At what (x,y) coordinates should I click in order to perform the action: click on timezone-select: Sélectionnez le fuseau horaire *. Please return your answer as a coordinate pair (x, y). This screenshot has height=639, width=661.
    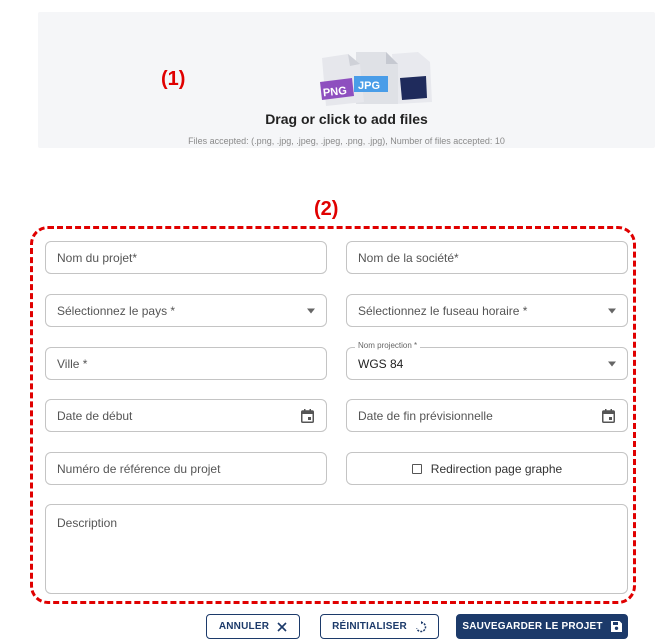
    Looking at the image, I should click on (487, 310).